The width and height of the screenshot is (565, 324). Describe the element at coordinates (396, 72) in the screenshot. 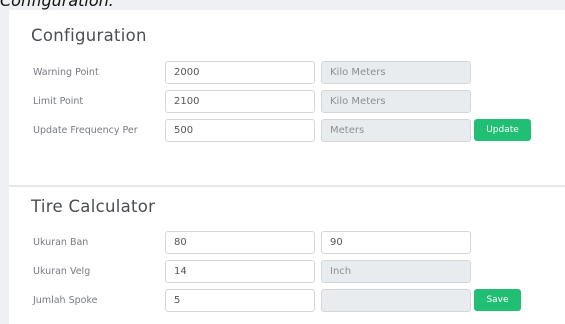

I see `warning-point-unit-field` at that location.